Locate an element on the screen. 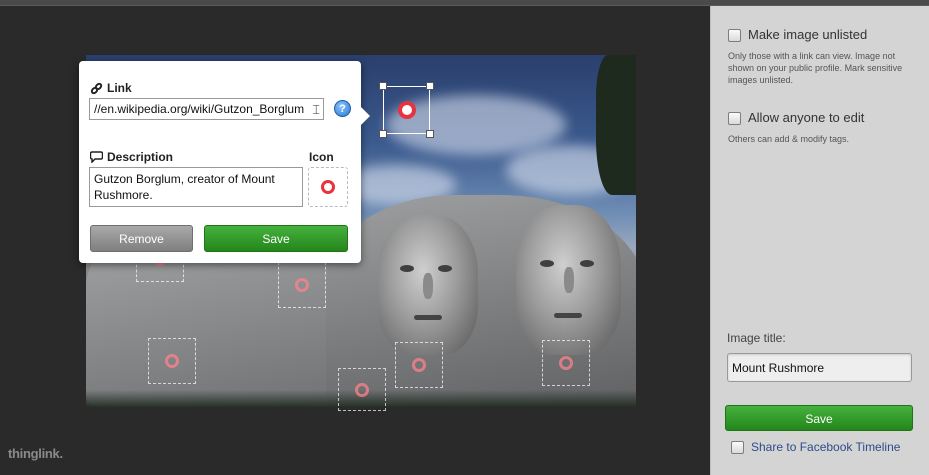 The width and height of the screenshot is (929, 475). allow-edit-checkbox is located at coordinates (734, 118).